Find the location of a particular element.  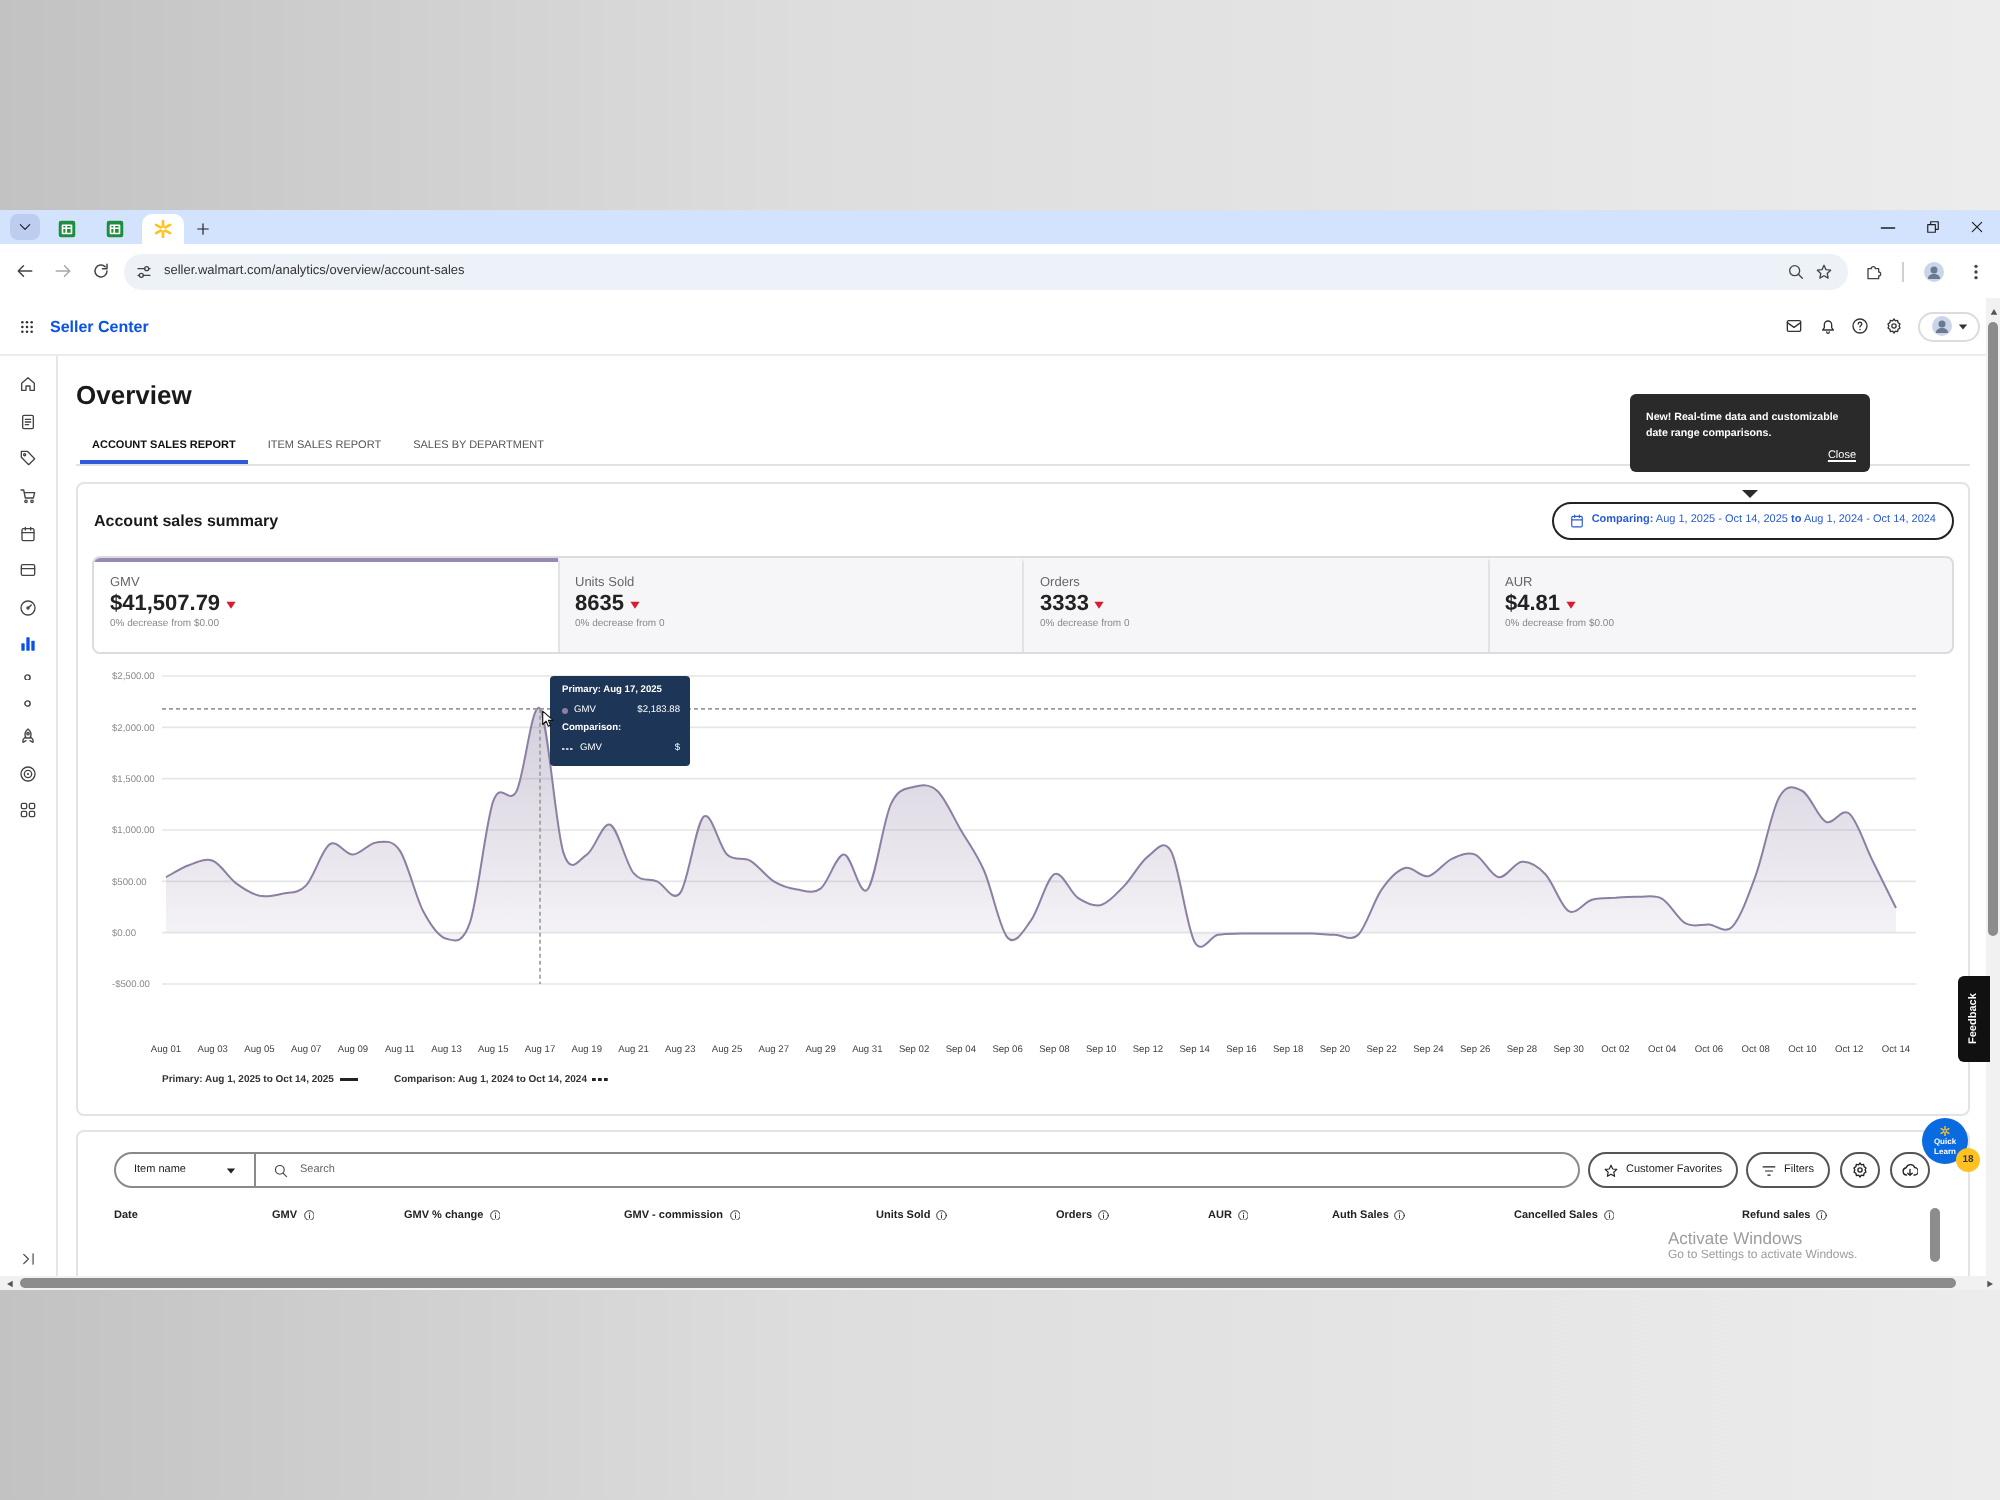

help-icon is located at coordinates (1860, 326).